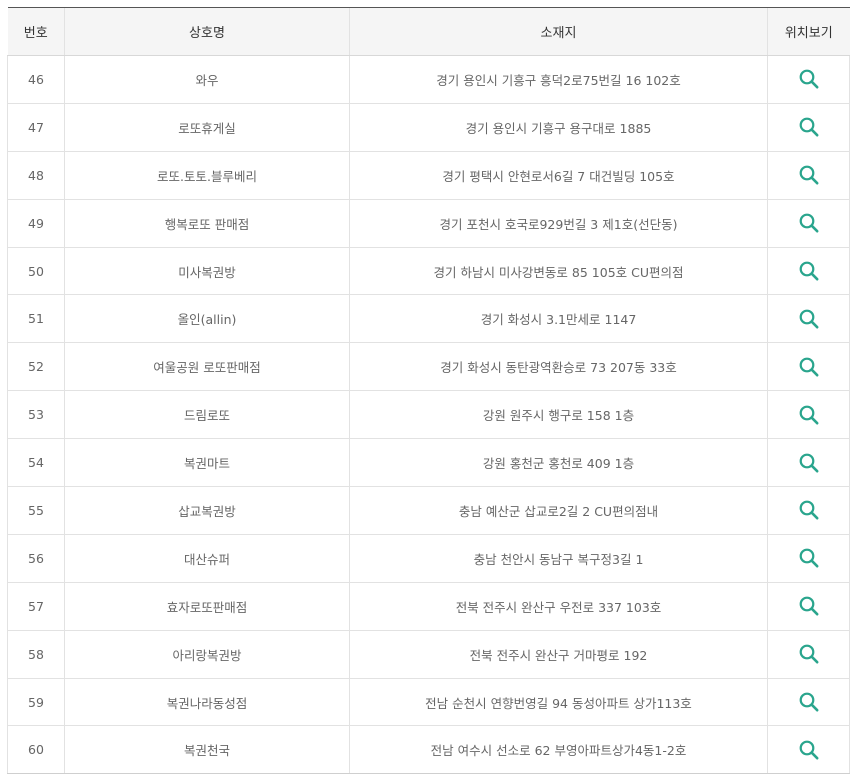  Describe the element at coordinates (36, 463) in the screenshot. I see `row-number: 54` at that location.